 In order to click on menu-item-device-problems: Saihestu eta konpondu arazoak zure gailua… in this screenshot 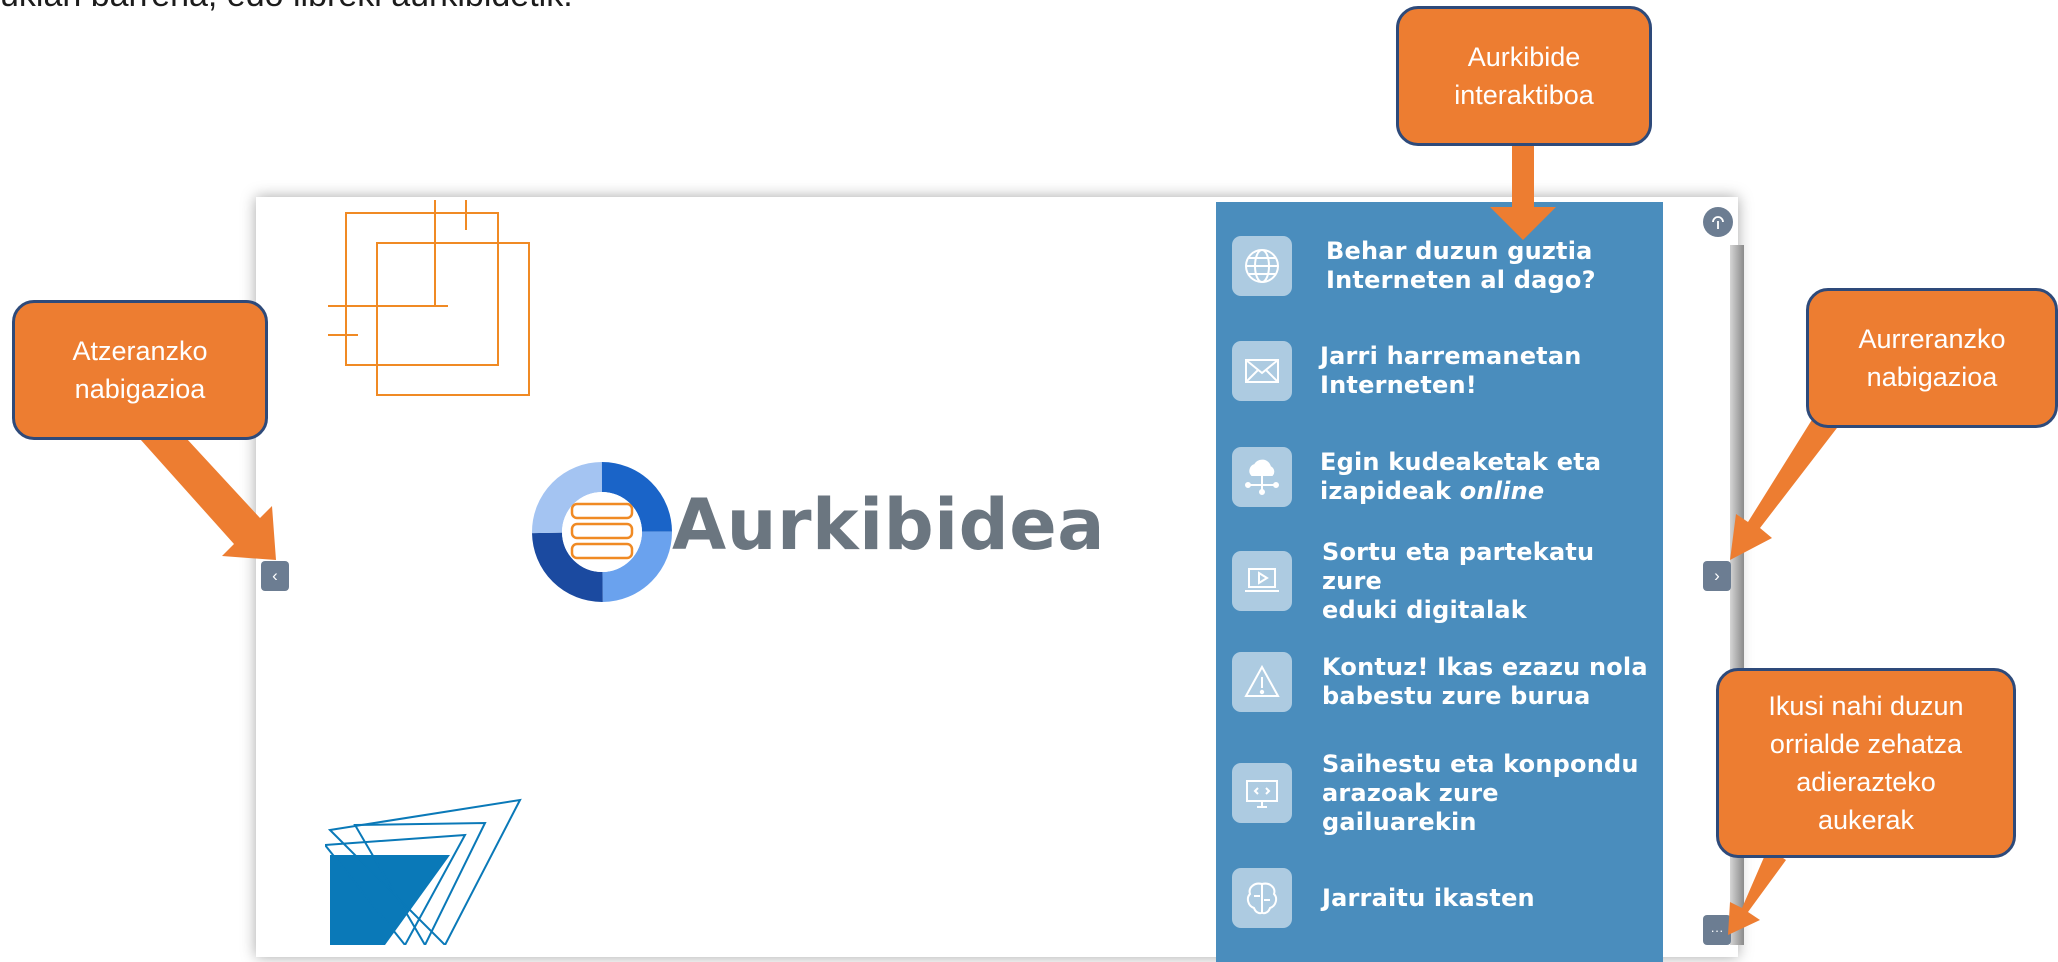, I will do `click(1442, 793)`.